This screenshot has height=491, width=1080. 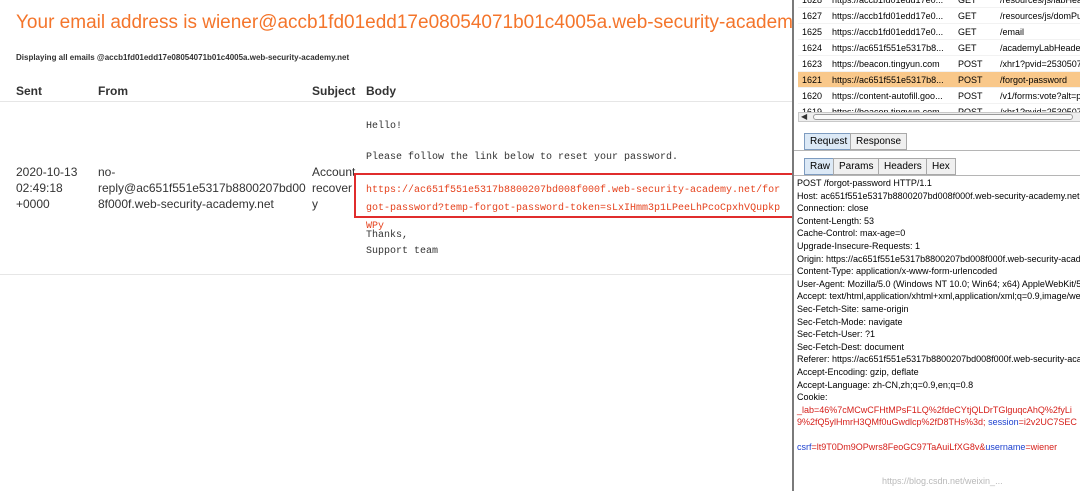 What do you see at coordinates (833, 208) in the screenshot?
I see `header-connection: Connection: close` at bounding box center [833, 208].